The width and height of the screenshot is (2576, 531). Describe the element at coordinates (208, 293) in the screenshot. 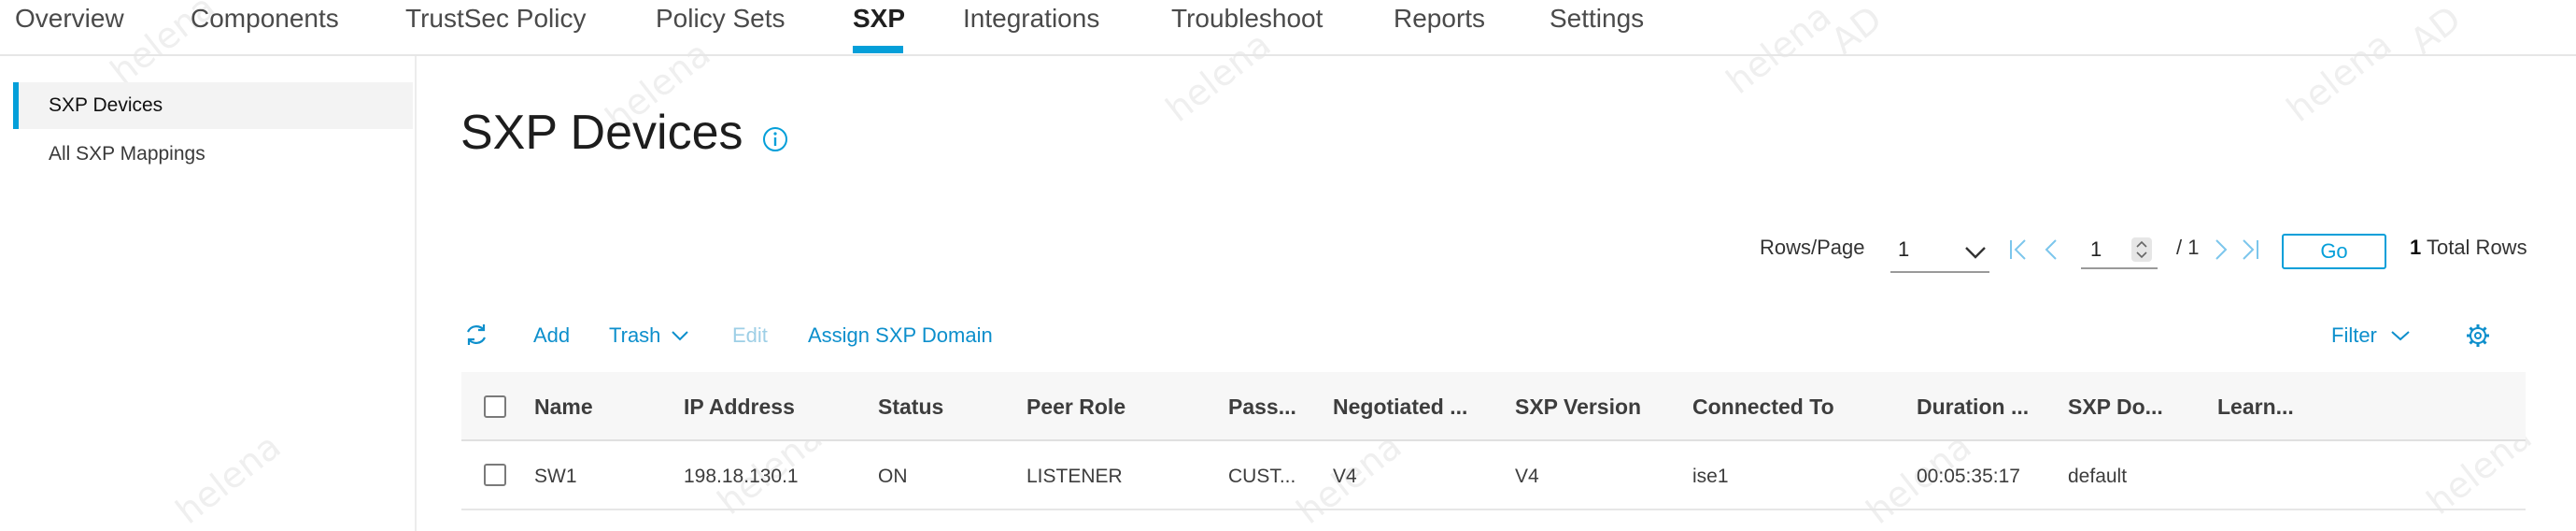

I see `sidebar: SXP Devices All SXP Mappings` at that location.